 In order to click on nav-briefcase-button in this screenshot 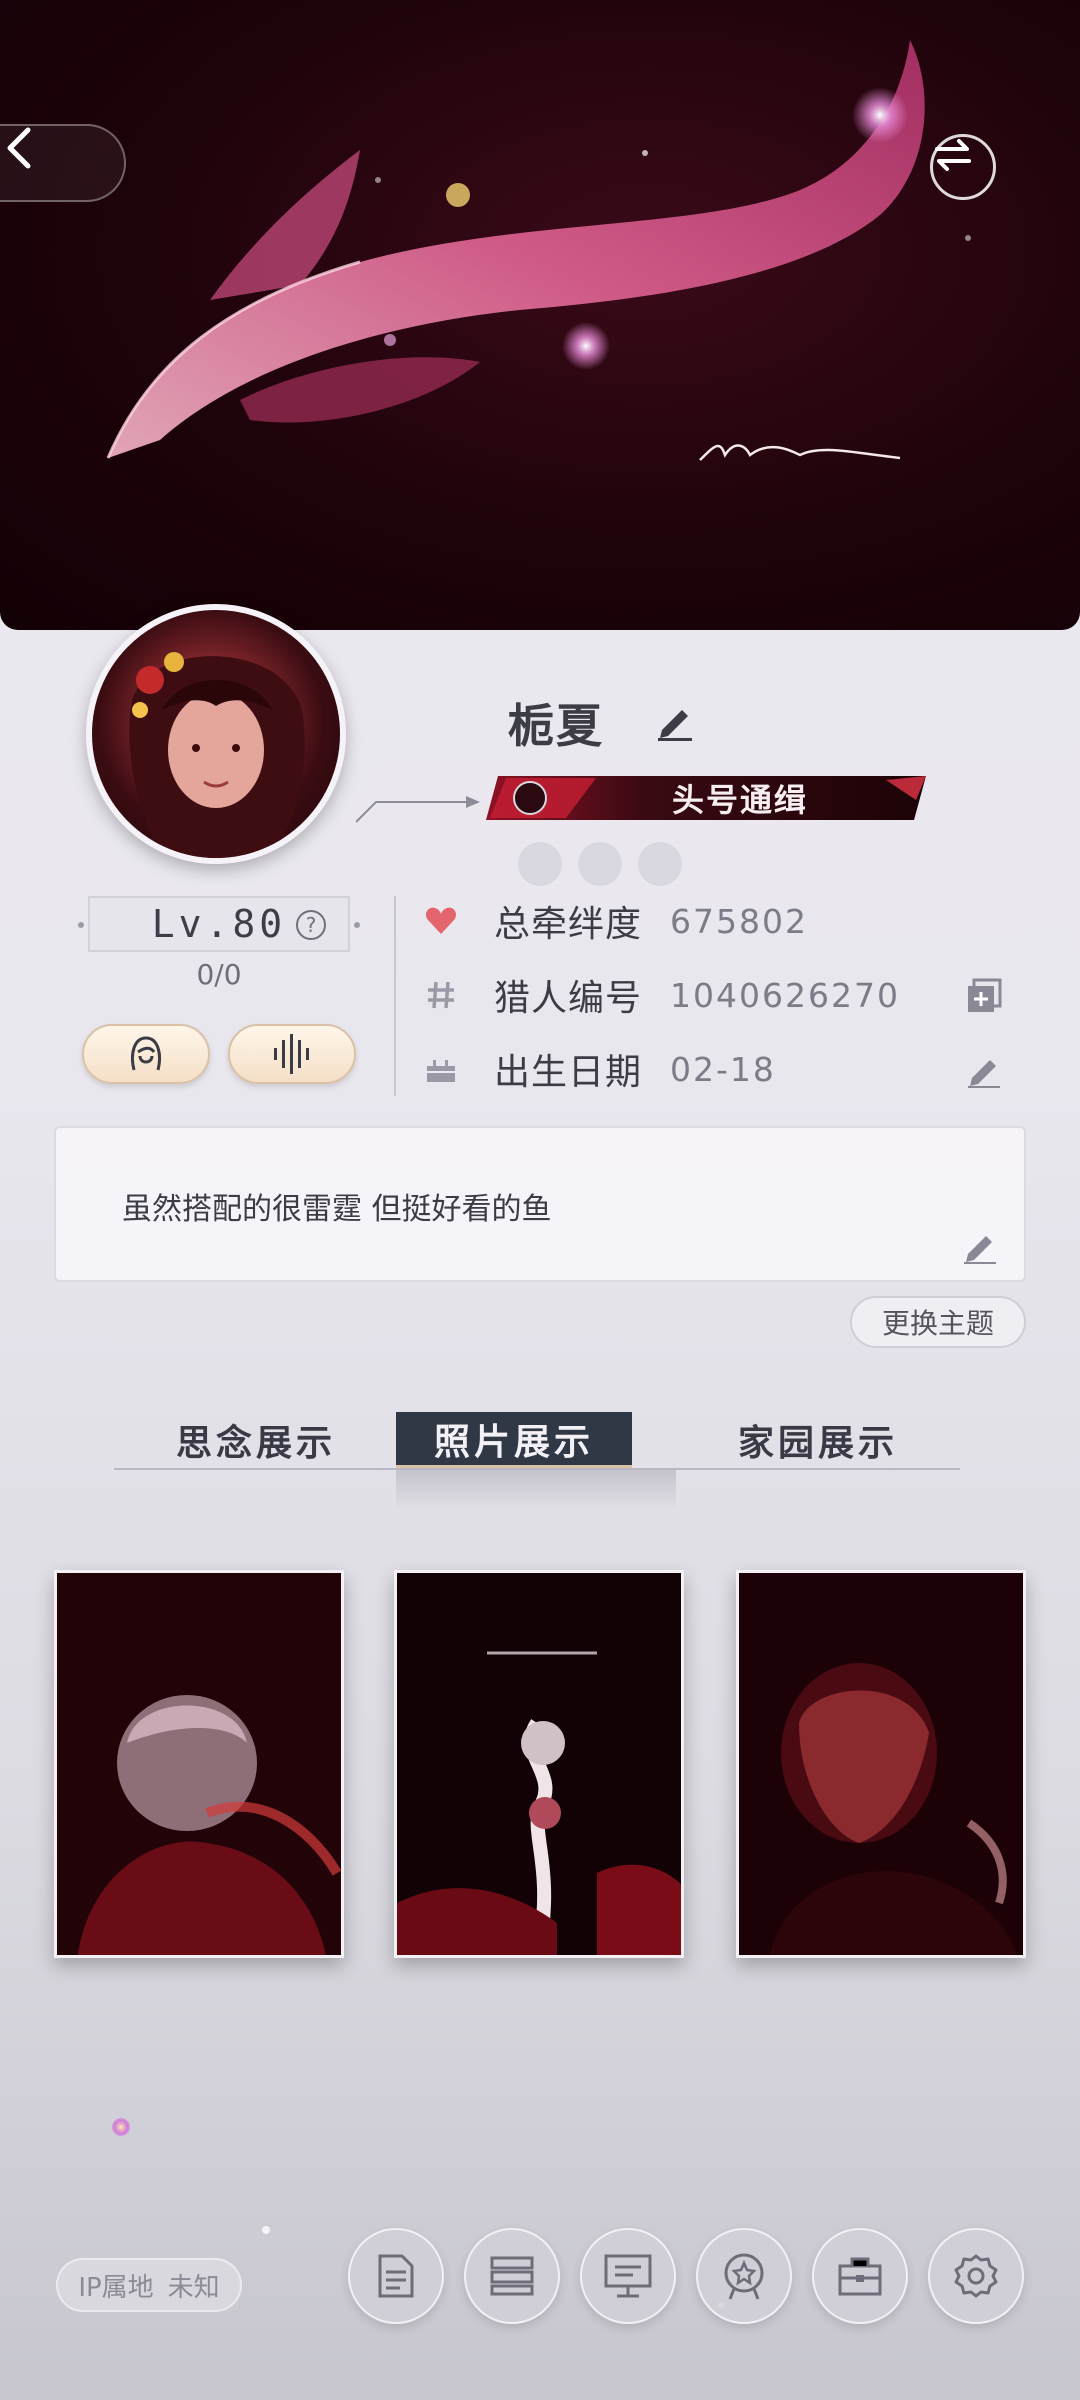, I will do `click(860, 2276)`.